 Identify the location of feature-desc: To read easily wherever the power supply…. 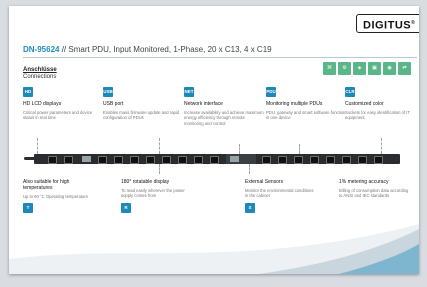
(153, 193).